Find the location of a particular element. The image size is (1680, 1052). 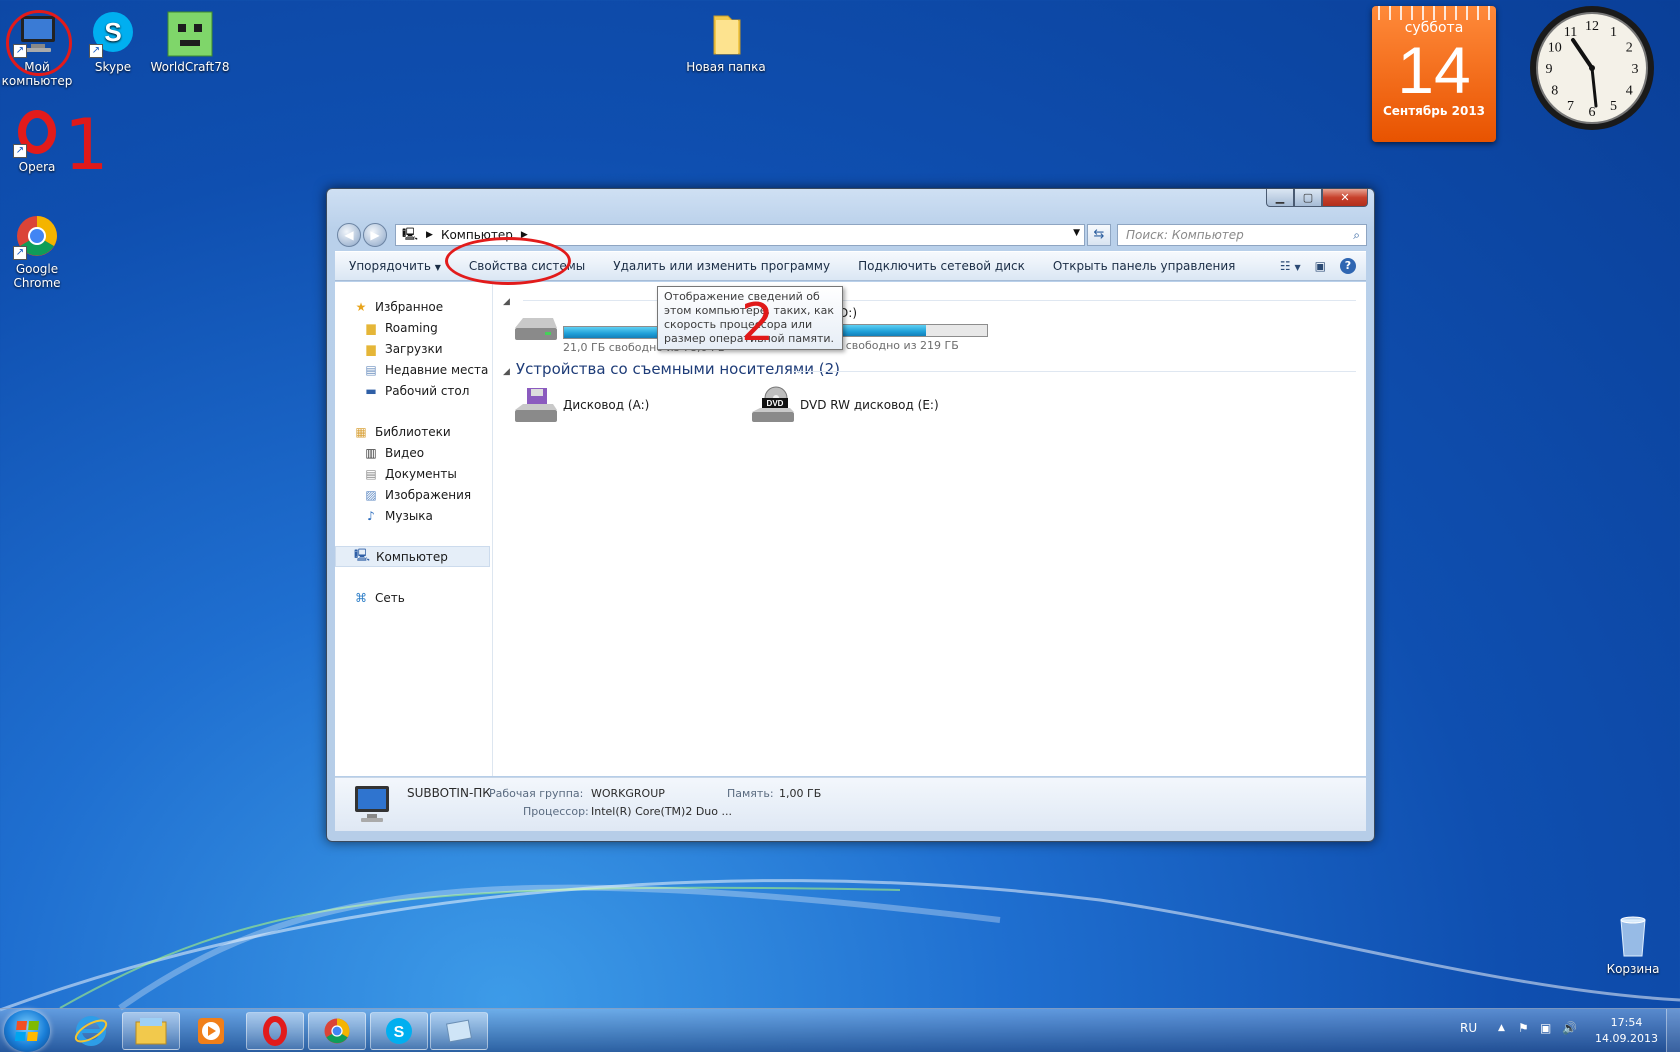

desktop-icon-recycle-bin: Корзина is located at coordinates (1633, 944).